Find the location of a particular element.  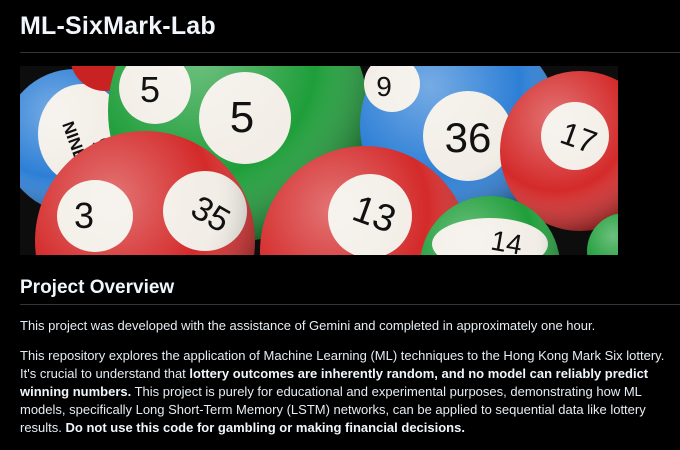

ball-label: 36 is located at coordinates (468, 137).